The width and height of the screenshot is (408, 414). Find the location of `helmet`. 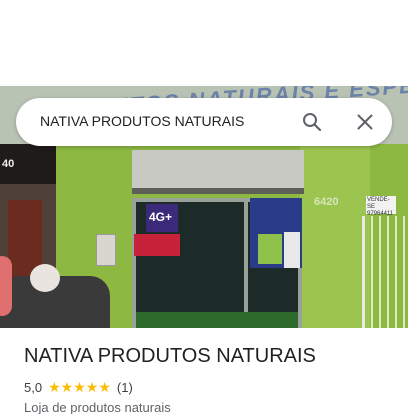

helmet is located at coordinates (45, 278).